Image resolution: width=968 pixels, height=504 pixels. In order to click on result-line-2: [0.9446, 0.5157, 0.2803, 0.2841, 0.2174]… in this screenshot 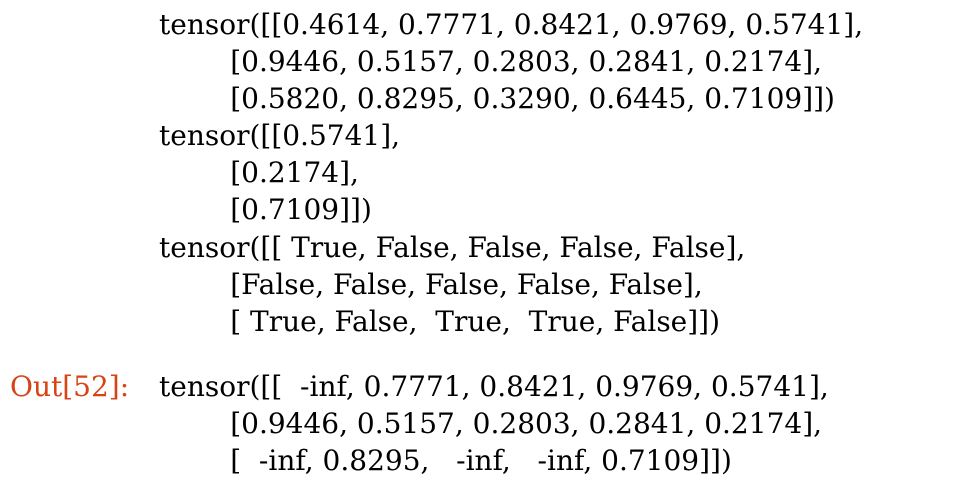, I will do `click(491, 423)`.